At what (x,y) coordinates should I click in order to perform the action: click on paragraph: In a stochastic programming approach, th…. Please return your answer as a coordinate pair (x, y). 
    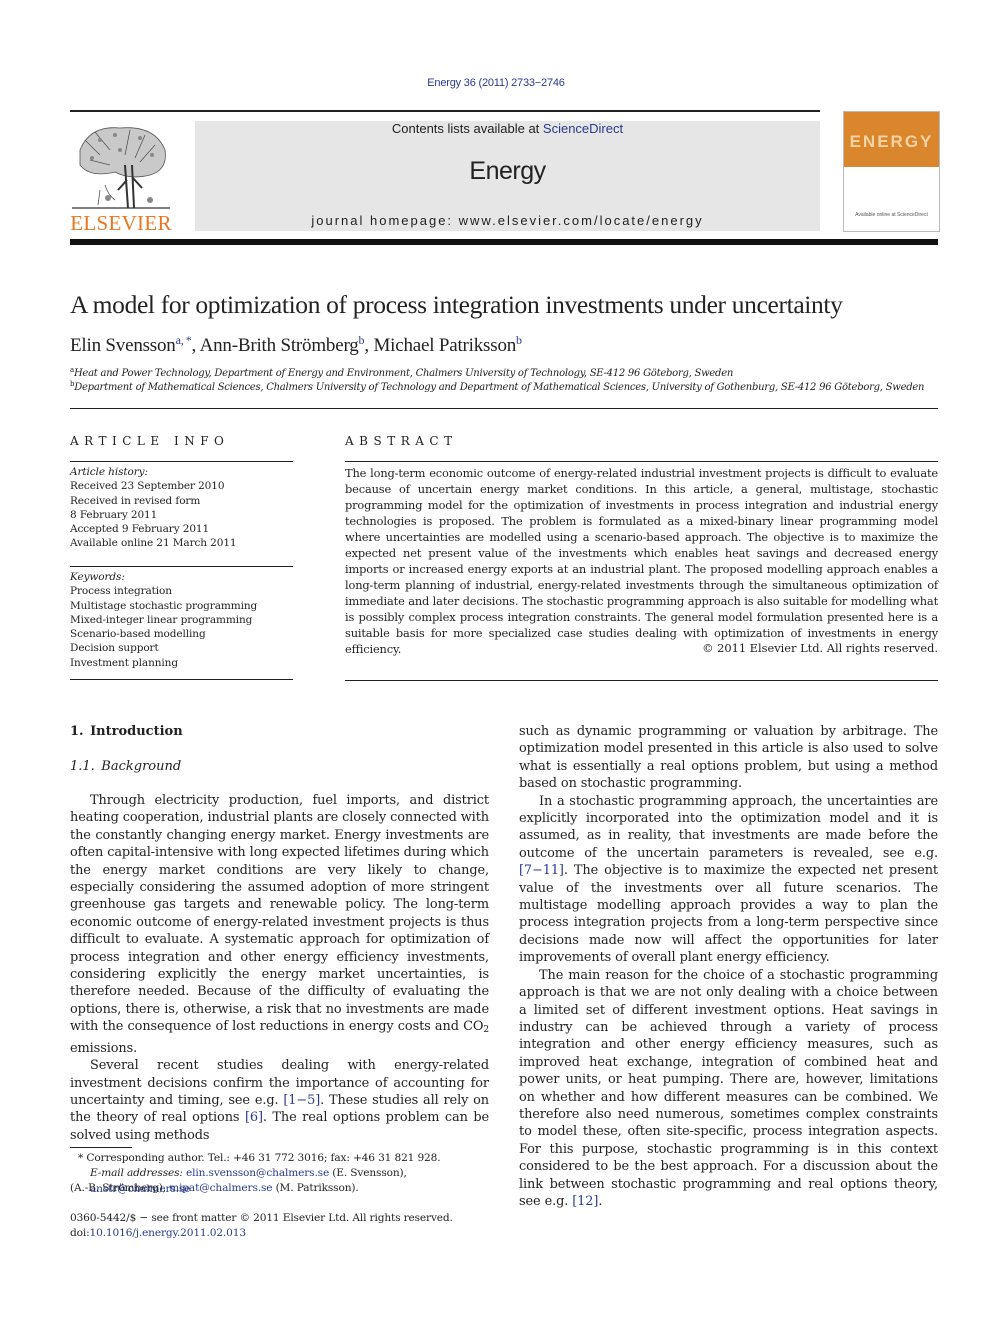
    Looking at the image, I should click on (728, 880).